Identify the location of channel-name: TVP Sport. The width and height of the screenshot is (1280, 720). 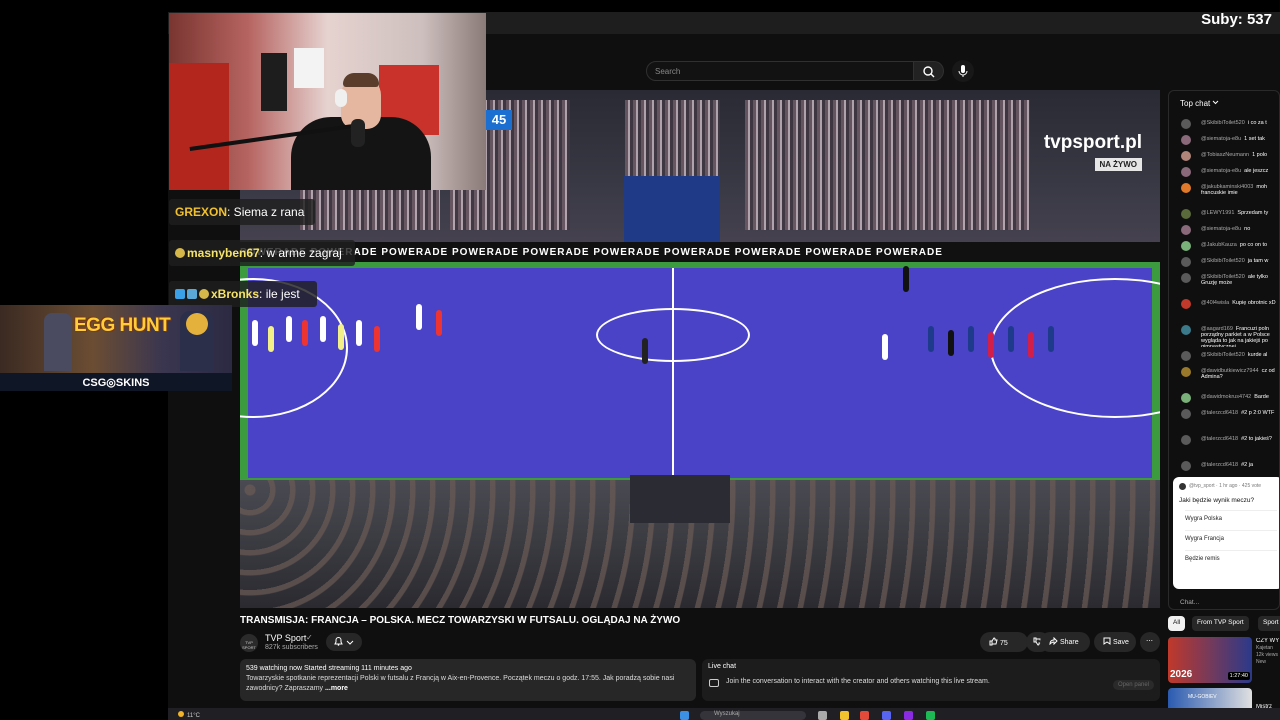
(285, 638).